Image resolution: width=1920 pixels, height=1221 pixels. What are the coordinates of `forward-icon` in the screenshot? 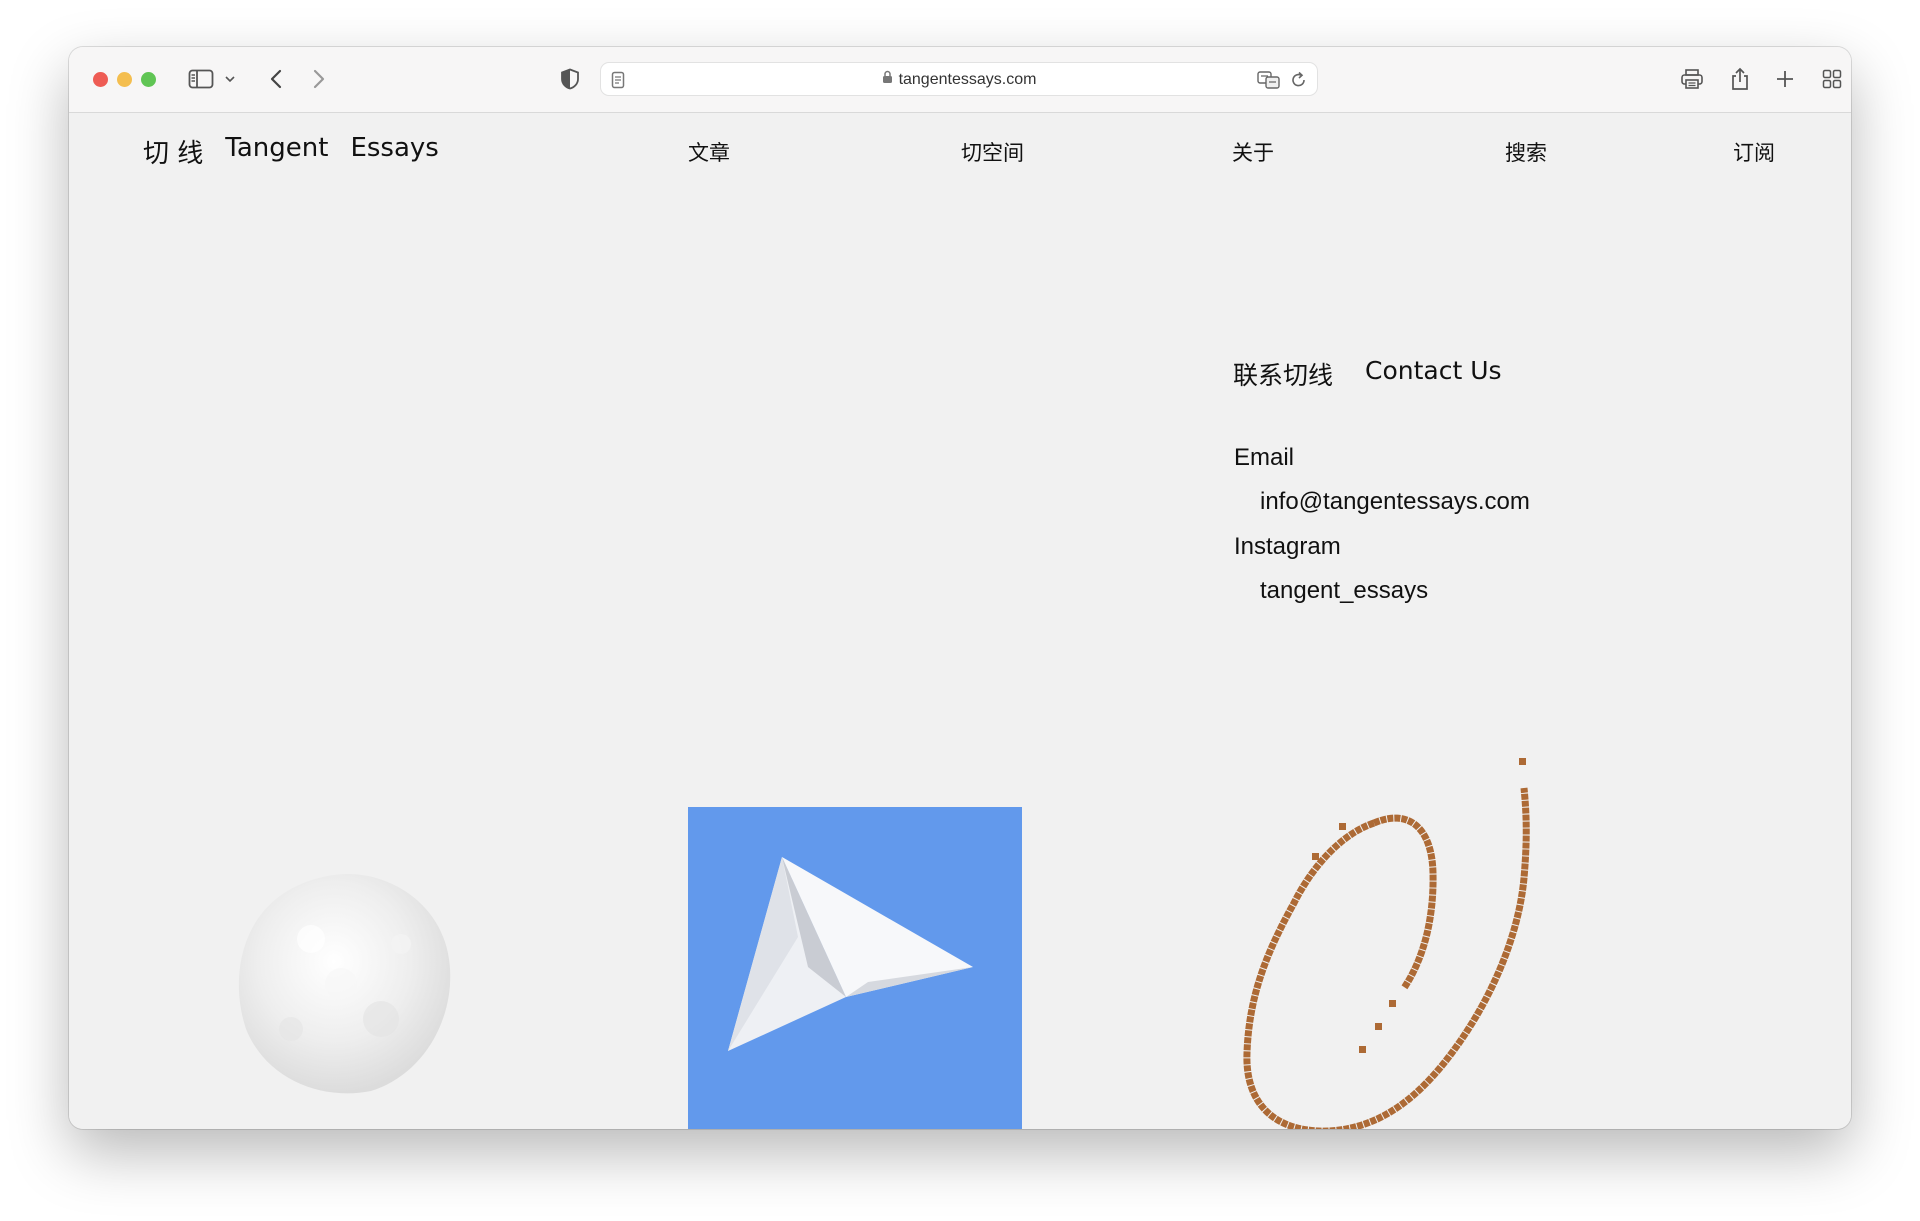 It's located at (319, 79).